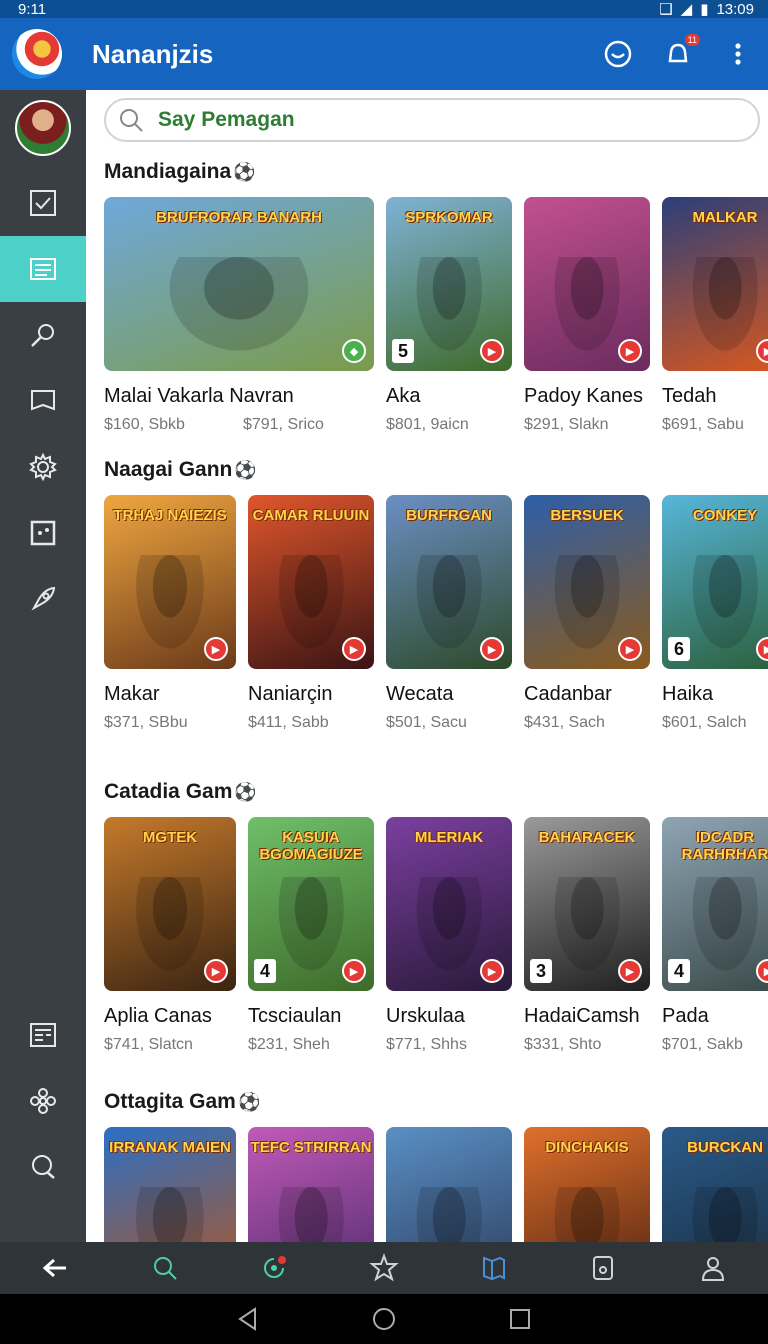 The image size is (768, 1344). What do you see at coordinates (587, 904) in the screenshot?
I see `game-thumbnail: BAHARACEK 3 ▶` at bounding box center [587, 904].